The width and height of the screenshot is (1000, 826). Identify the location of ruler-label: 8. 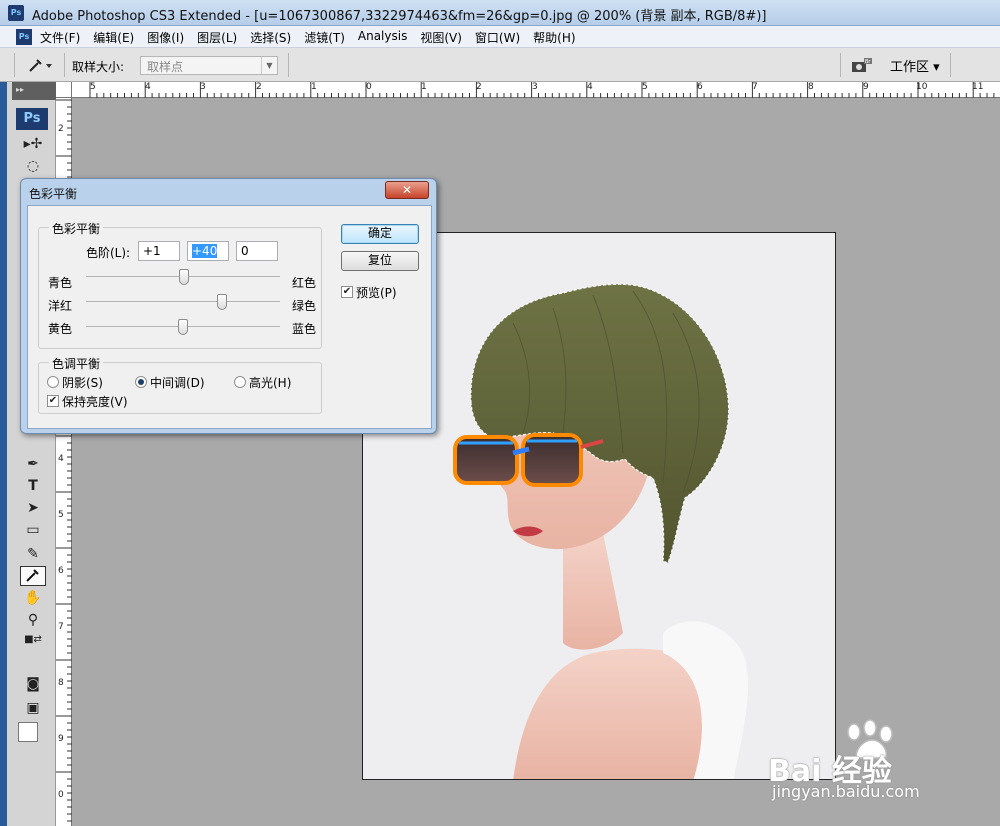
(811, 87).